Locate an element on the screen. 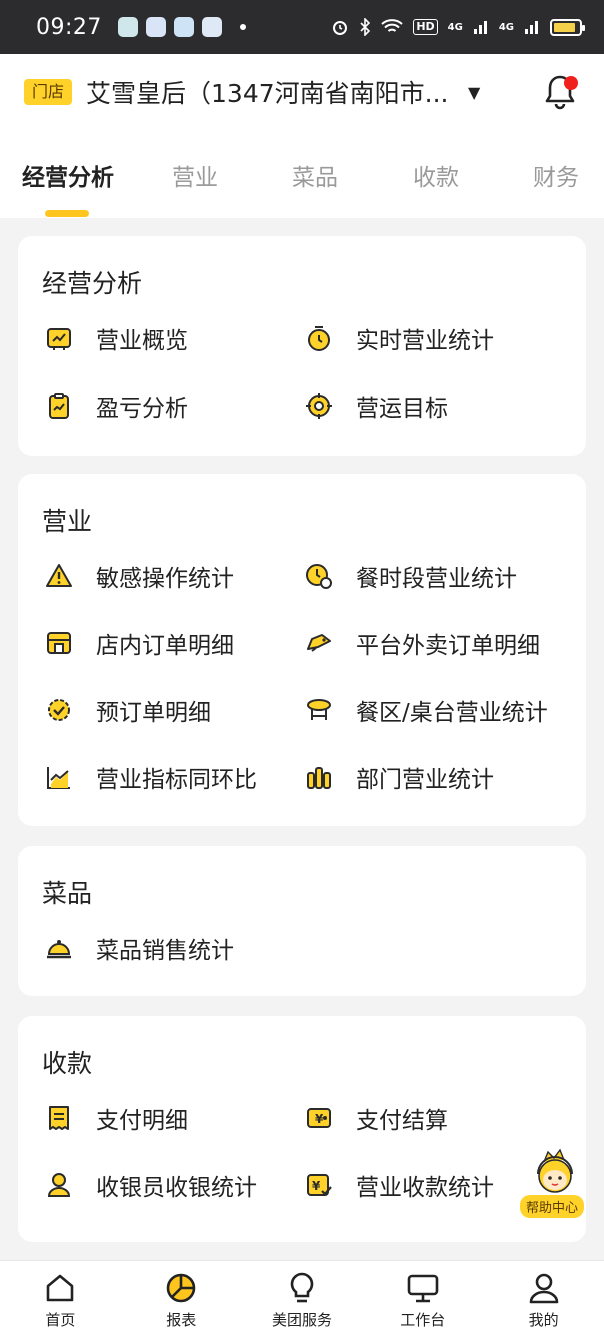 The height and width of the screenshot is (1342, 604). menu-item-label: 部门营业统计 is located at coordinates (425, 780).